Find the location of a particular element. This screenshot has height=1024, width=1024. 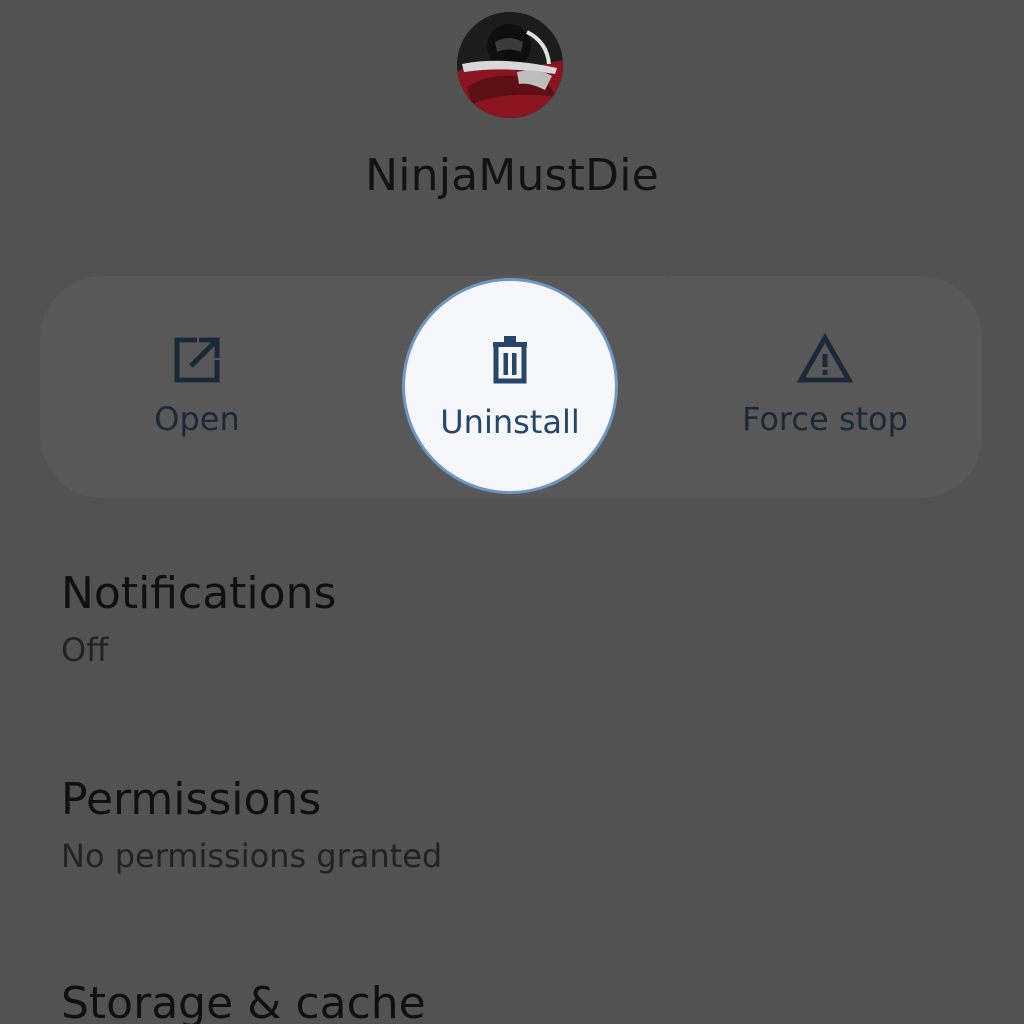

setting-storage-cache: Storage & cache is located at coordinates (243, 1001).